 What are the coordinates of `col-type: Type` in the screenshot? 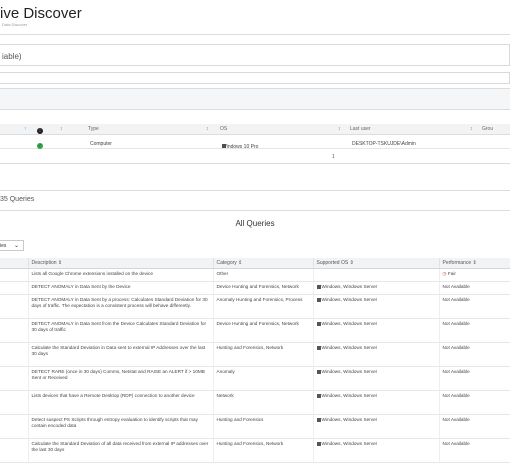 It's located at (93, 129).